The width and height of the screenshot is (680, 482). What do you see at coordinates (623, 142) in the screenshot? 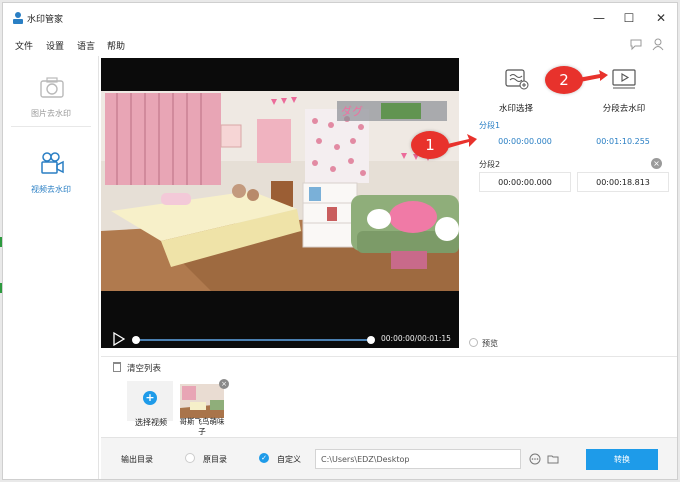
I see `segment-1-end-field: 00:01:10.255` at bounding box center [623, 142].